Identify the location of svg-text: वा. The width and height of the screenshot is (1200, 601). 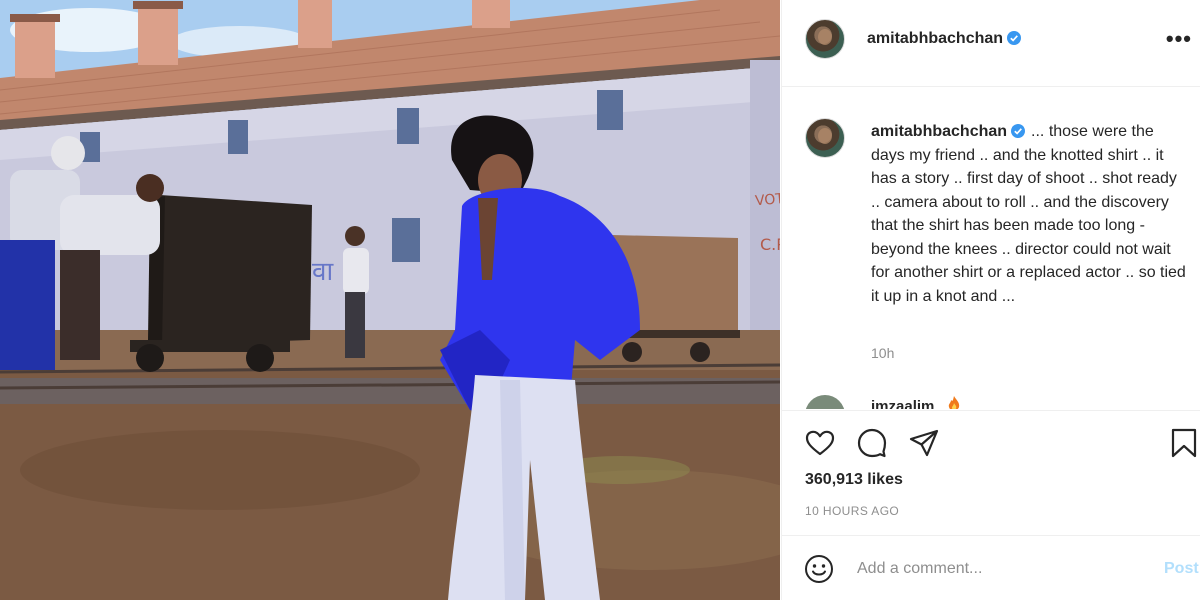
(323, 272).